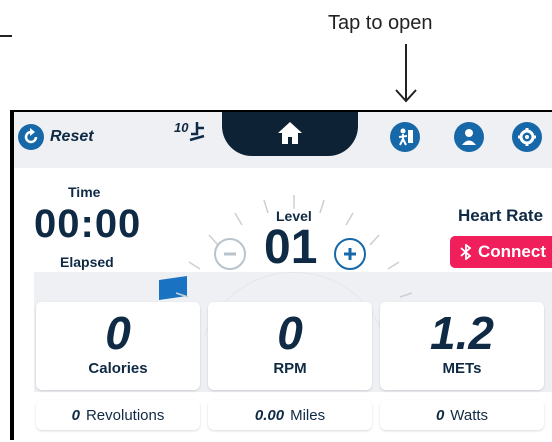 This screenshot has height=442, width=552. What do you see at coordinates (462, 333) in the screenshot?
I see `mets-value: 1.2` at bounding box center [462, 333].